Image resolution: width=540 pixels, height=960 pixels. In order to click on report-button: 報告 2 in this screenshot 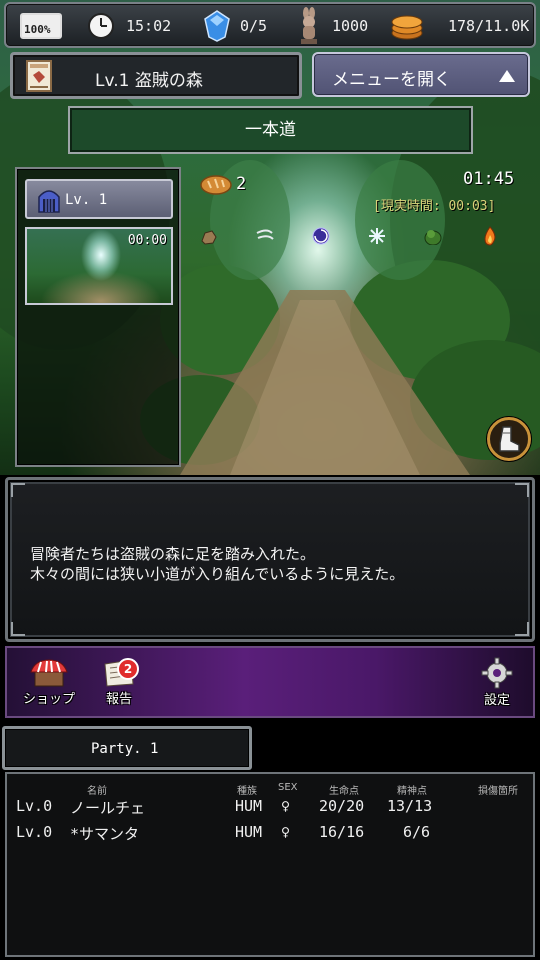, I will do `click(119, 682)`.